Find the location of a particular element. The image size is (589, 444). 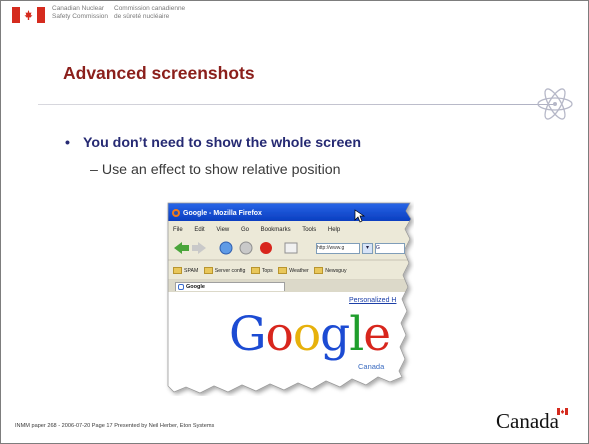

menu-item-file: File is located at coordinates (178, 230).